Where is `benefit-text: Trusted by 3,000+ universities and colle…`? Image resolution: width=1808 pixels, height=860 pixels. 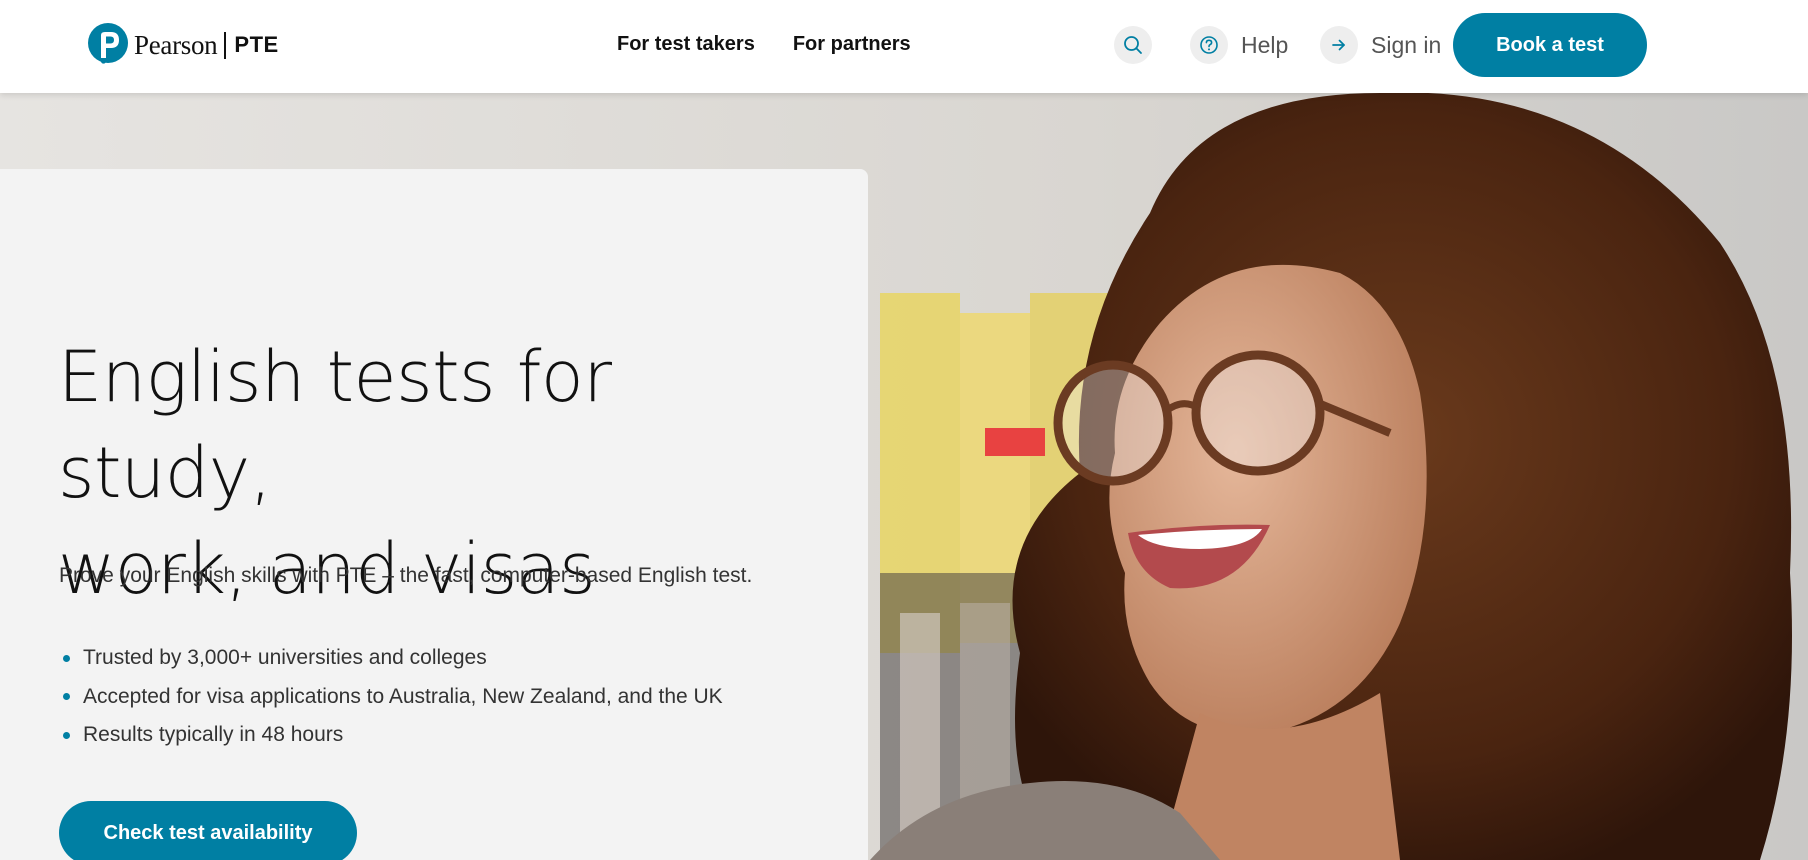
benefit-text: Trusted by 3,000+ universities and colle… is located at coordinates (285, 658).